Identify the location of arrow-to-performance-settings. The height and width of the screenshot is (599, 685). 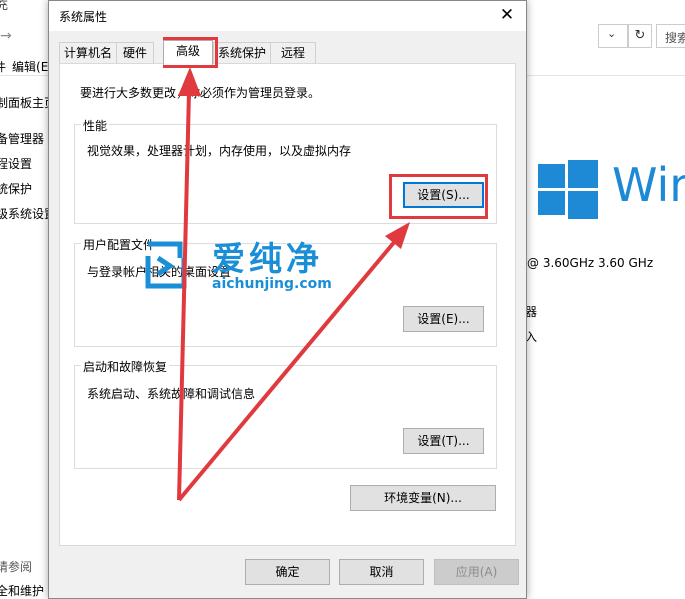
(287, 370).